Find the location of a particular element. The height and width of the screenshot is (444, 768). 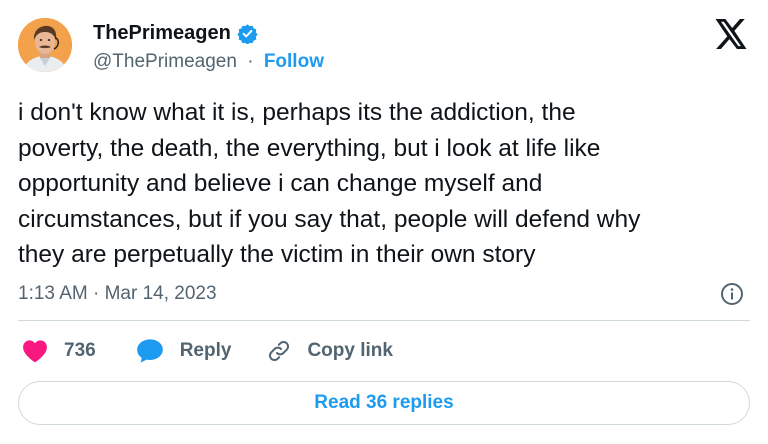

author-display-name: ThePrimeagen is located at coordinates (162, 33).